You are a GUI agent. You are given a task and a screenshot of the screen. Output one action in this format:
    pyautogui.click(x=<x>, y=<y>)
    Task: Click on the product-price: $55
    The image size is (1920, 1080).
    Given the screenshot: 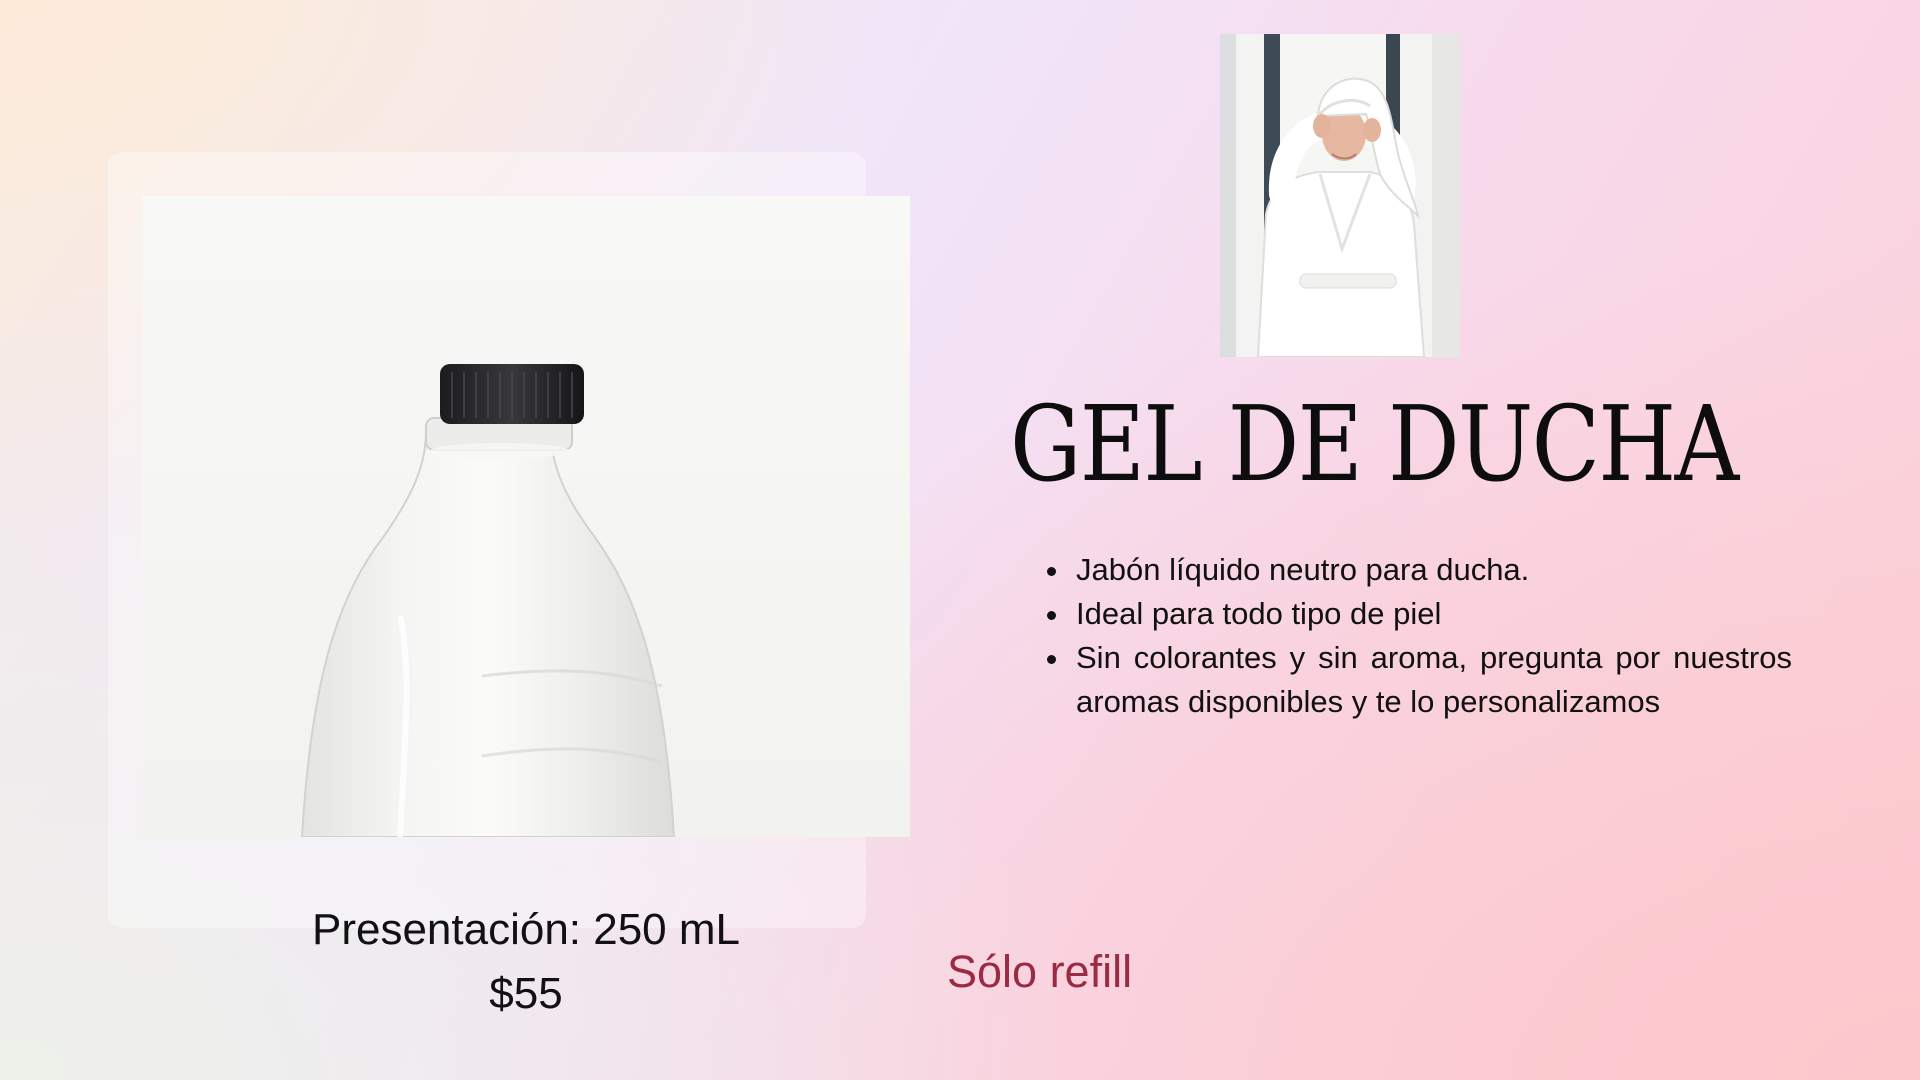 What is the action you would take?
    pyautogui.click(x=526, y=993)
    